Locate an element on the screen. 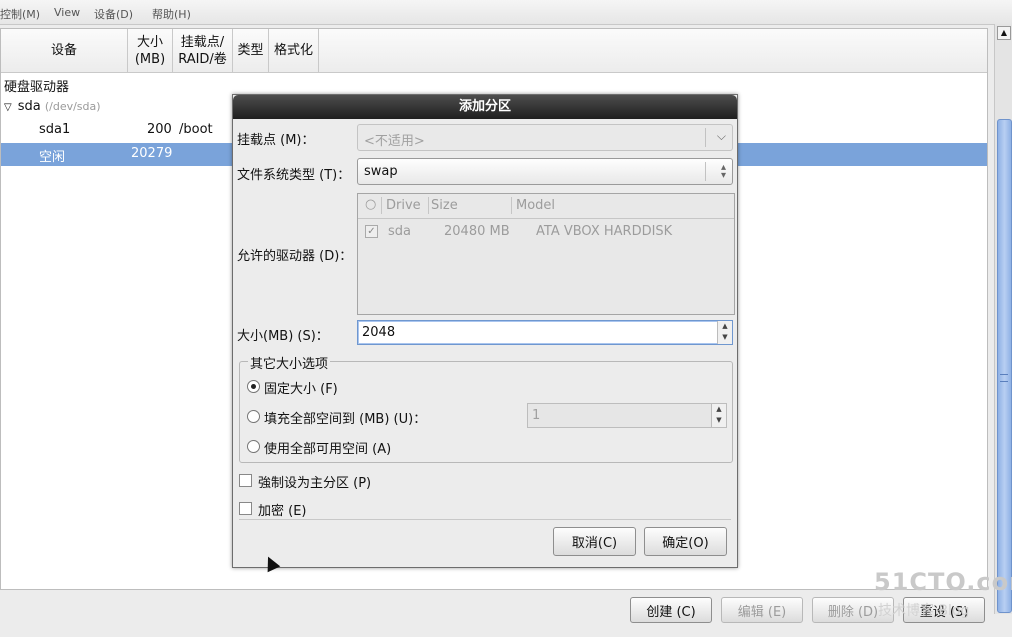  encrypt-checkbox is located at coordinates (245, 508).